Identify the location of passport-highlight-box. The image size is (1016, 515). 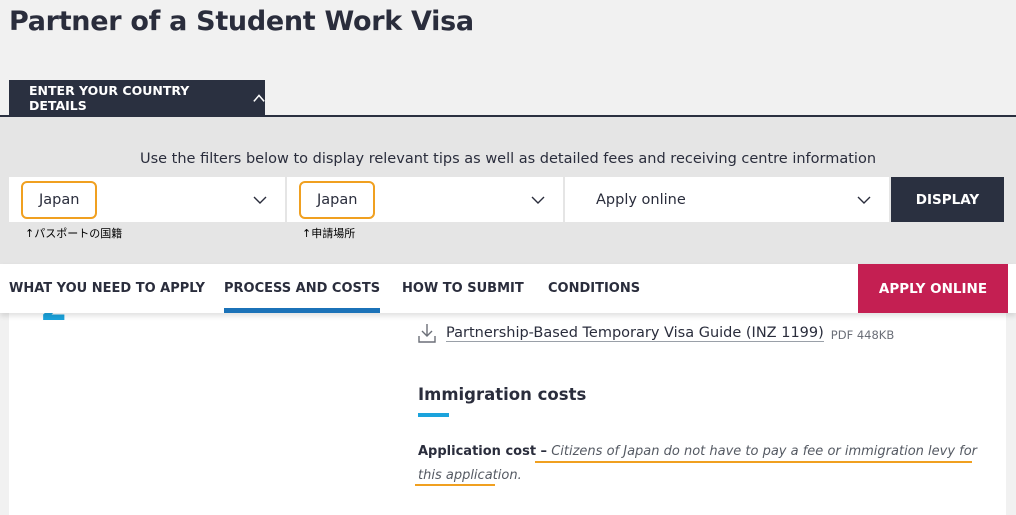
(59, 200).